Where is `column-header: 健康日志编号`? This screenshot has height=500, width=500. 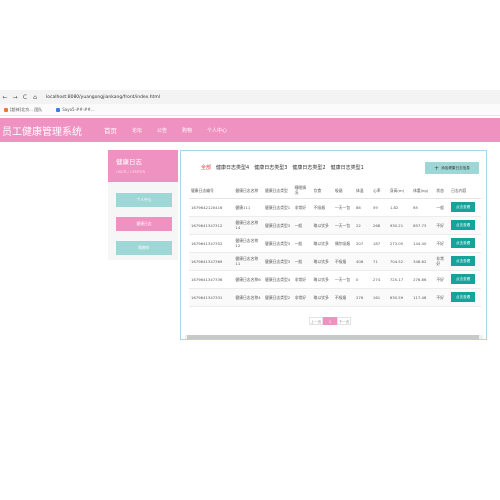
column-header: 健康日志编号 is located at coordinates (211, 191).